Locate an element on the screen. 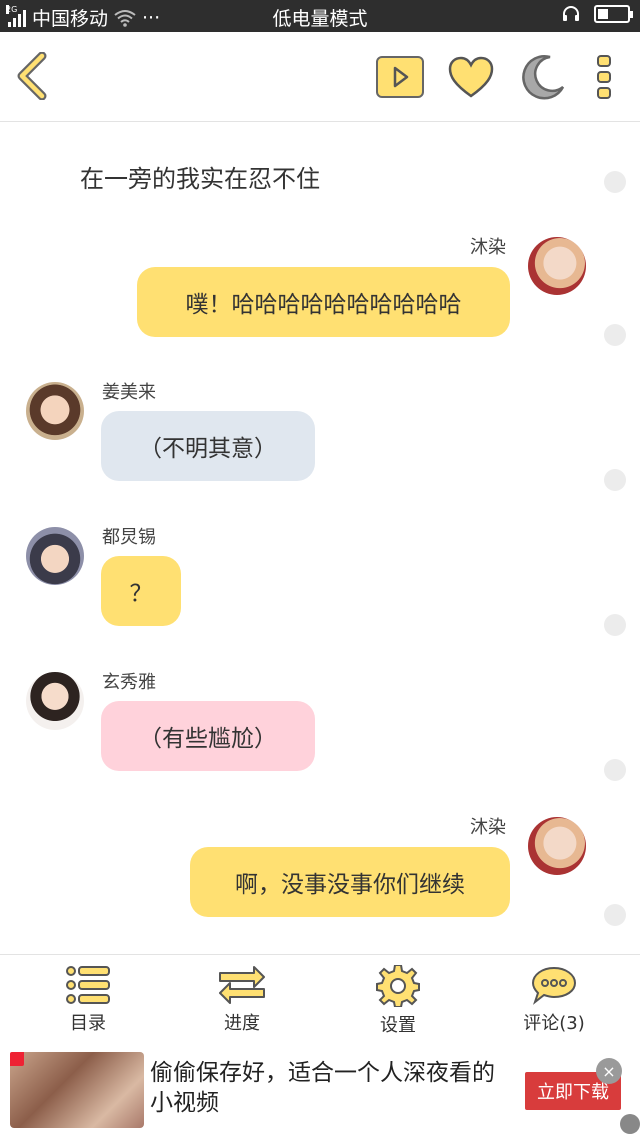  ad-thumbnail is located at coordinates (77, 1090).